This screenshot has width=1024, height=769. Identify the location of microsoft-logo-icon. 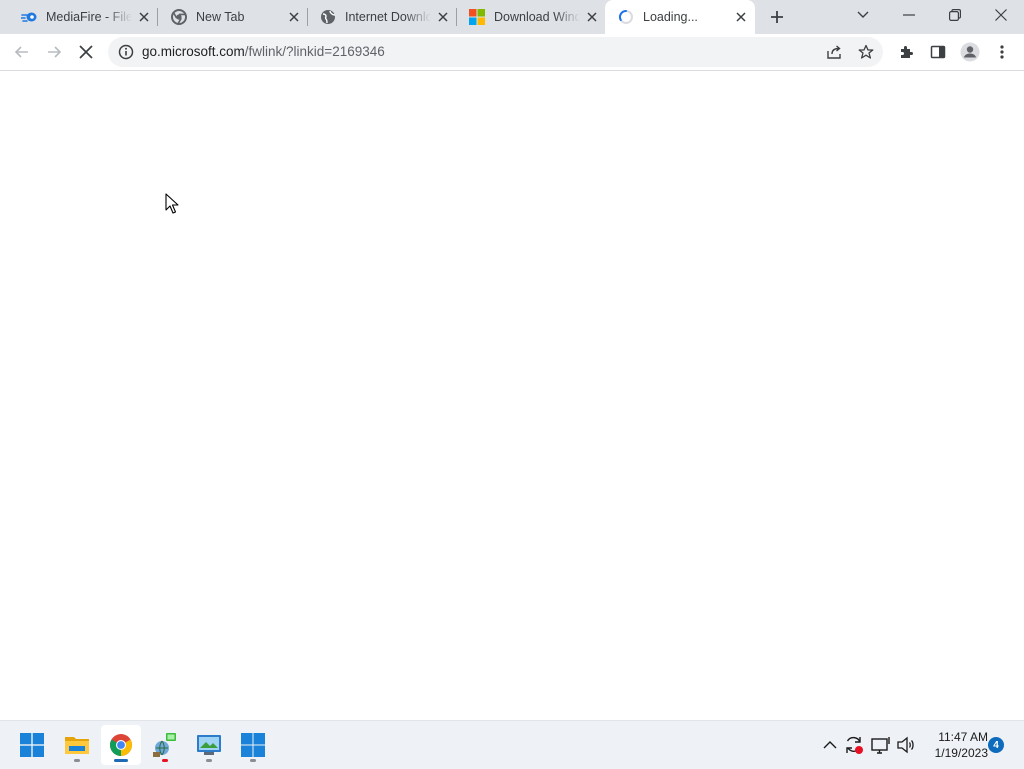
(477, 17).